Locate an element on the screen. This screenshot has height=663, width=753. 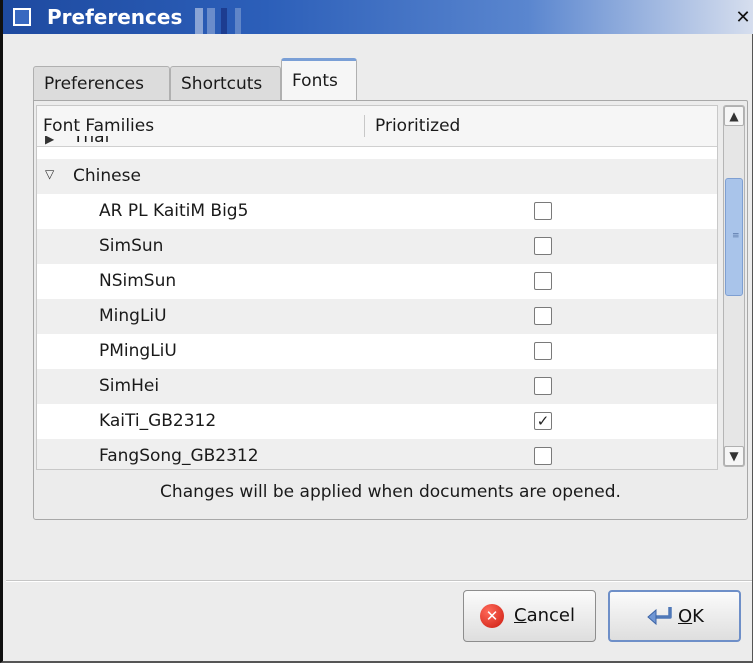
font-name: FangSong_GB2312 is located at coordinates (179, 456).